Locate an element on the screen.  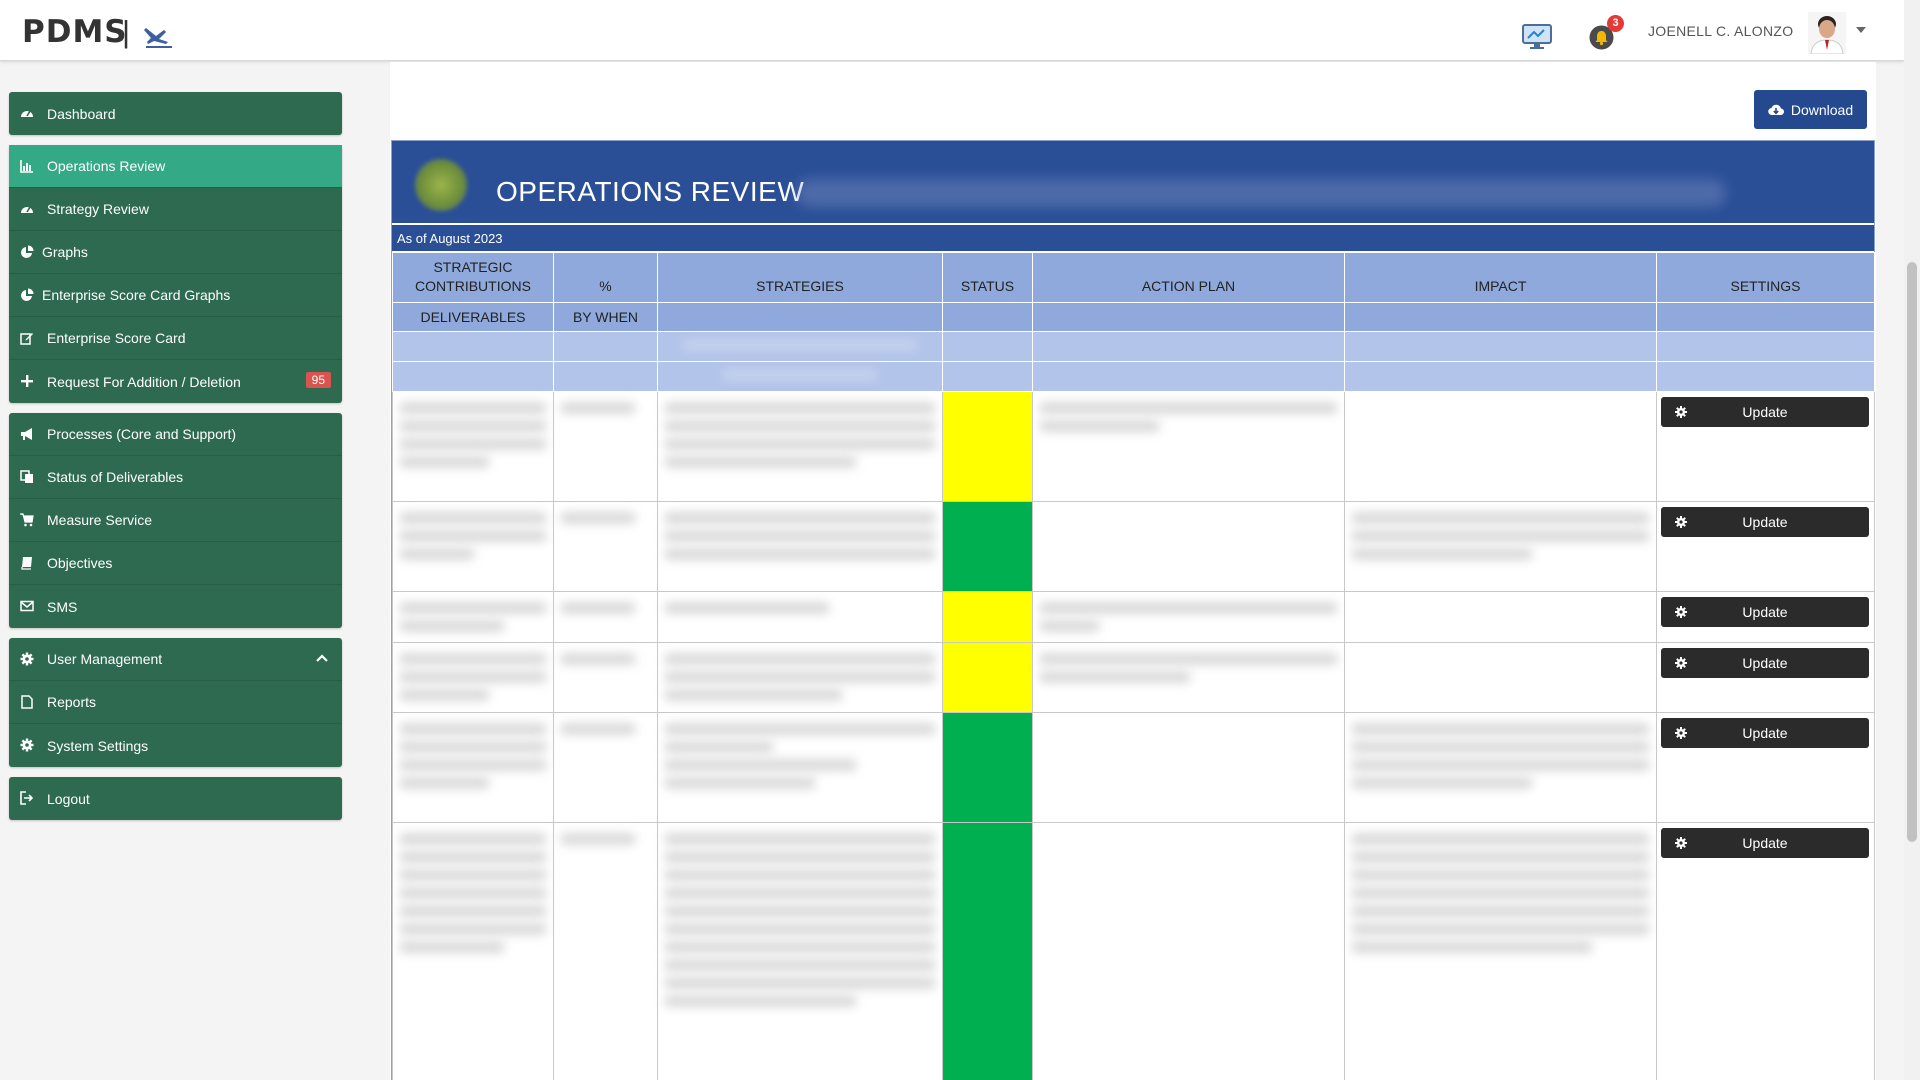
sidebar-item-system-settings: System Settings is located at coordinates (175, 745).